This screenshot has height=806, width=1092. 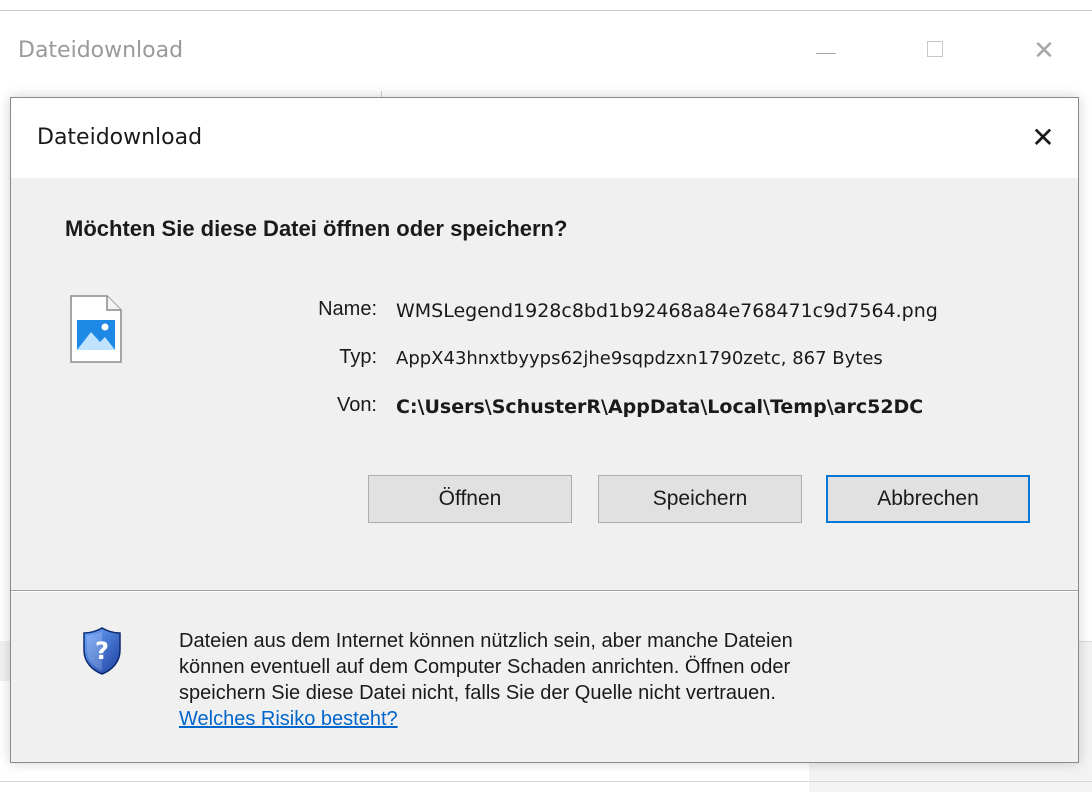 I want to click on section-divider-highlight, so click(x=544, y=591).